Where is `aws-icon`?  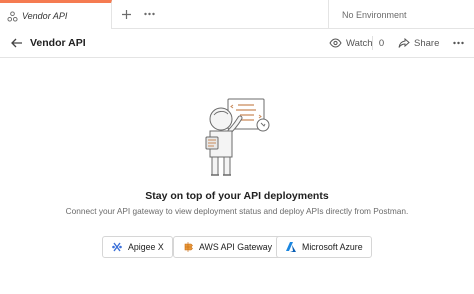 aws-icon is located at coordinates (188, 247).